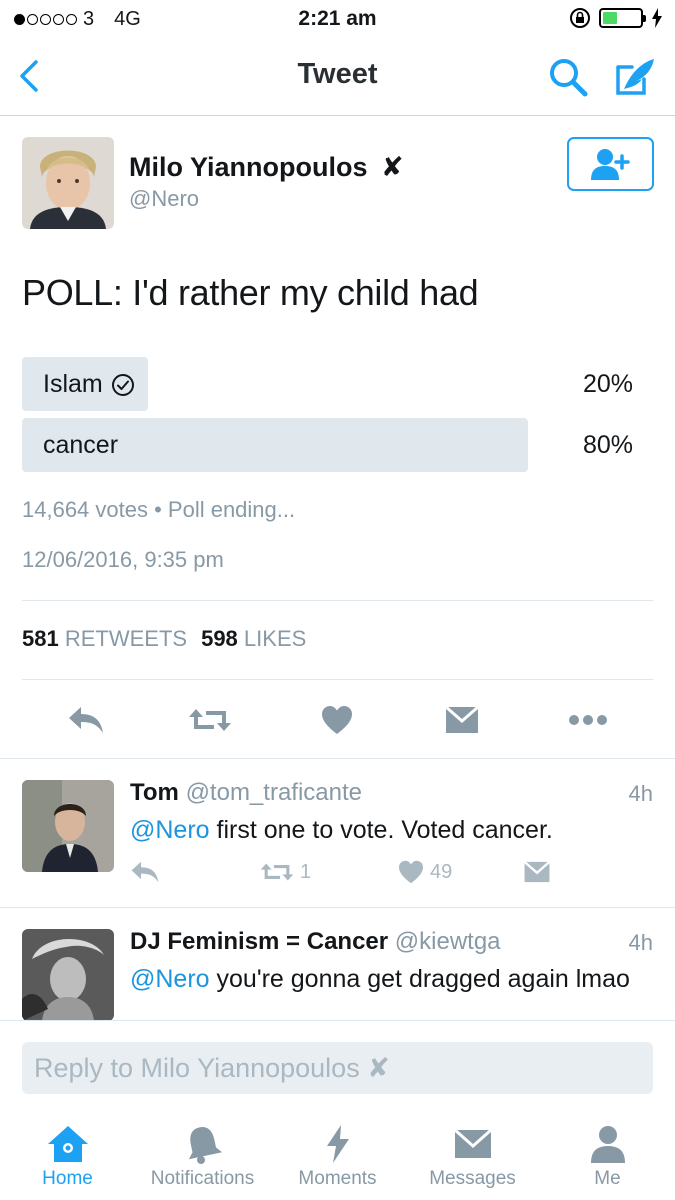 The width and height of the screenshot is (675, 1200). What do you see at coordinates (607, 384) in the screenshot?
I see `poll-option-percent: 20%` at bounding box center [607, 384].